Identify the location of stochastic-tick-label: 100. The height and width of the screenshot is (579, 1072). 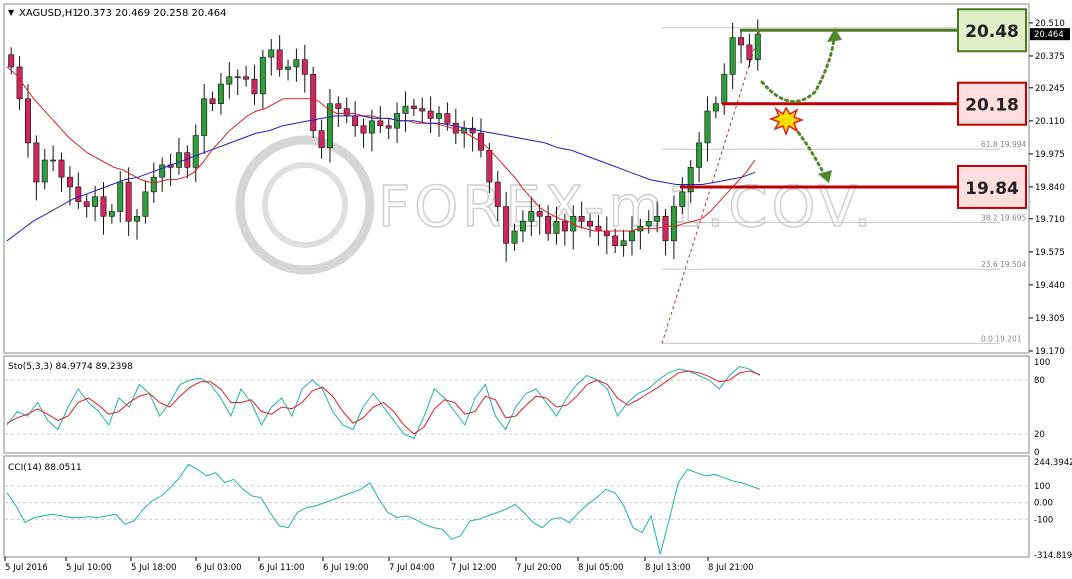
(1042, 363).